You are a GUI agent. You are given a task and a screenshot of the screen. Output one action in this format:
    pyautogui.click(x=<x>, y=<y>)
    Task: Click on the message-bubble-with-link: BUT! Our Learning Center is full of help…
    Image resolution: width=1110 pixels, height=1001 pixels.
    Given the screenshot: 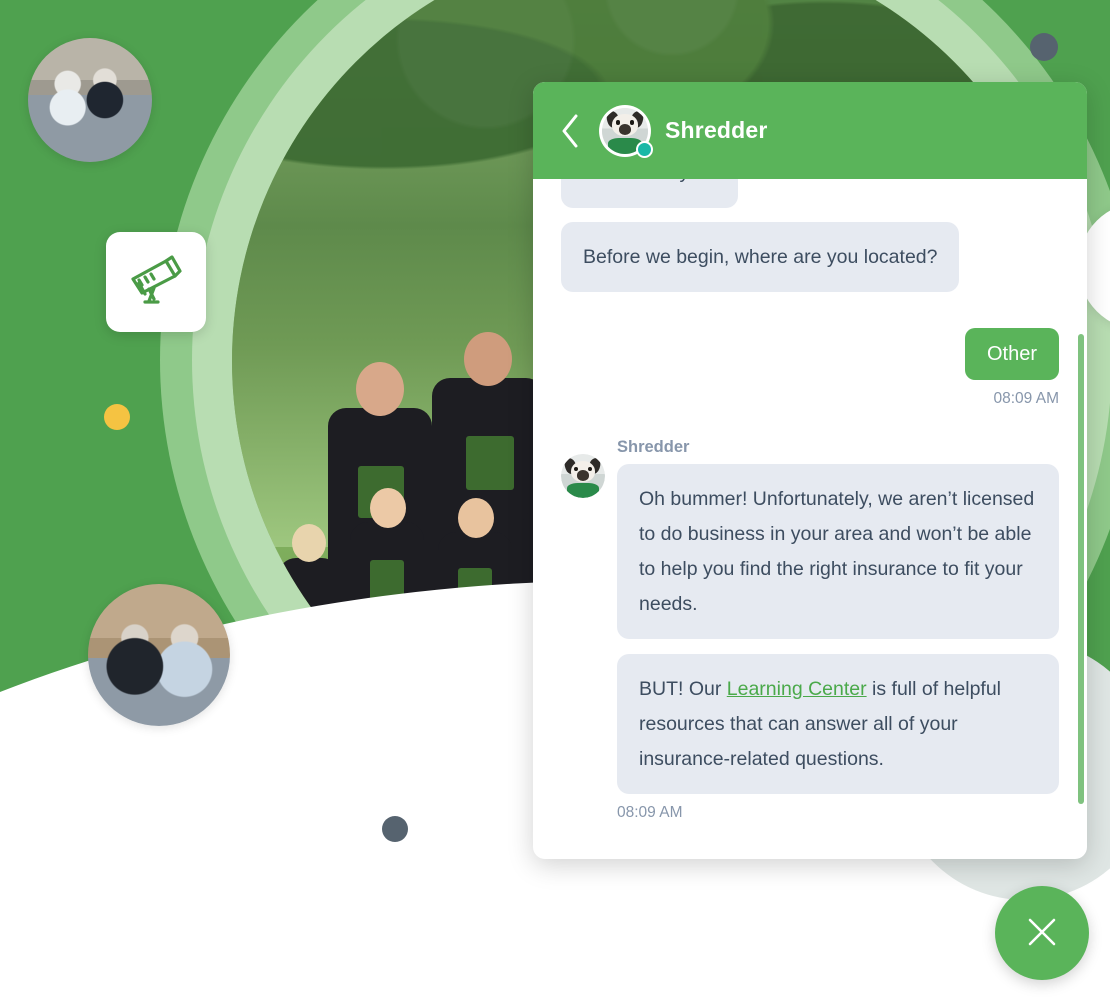 What is the action you would take?
    pyautogui.click(x=838, y=724)
    